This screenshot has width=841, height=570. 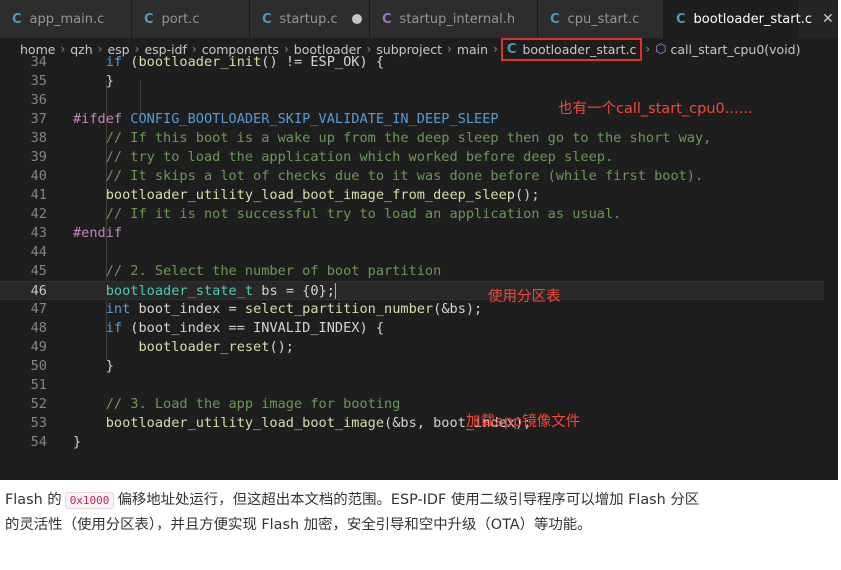 I want to click on line-number: 36, so click(x=38, y=100).